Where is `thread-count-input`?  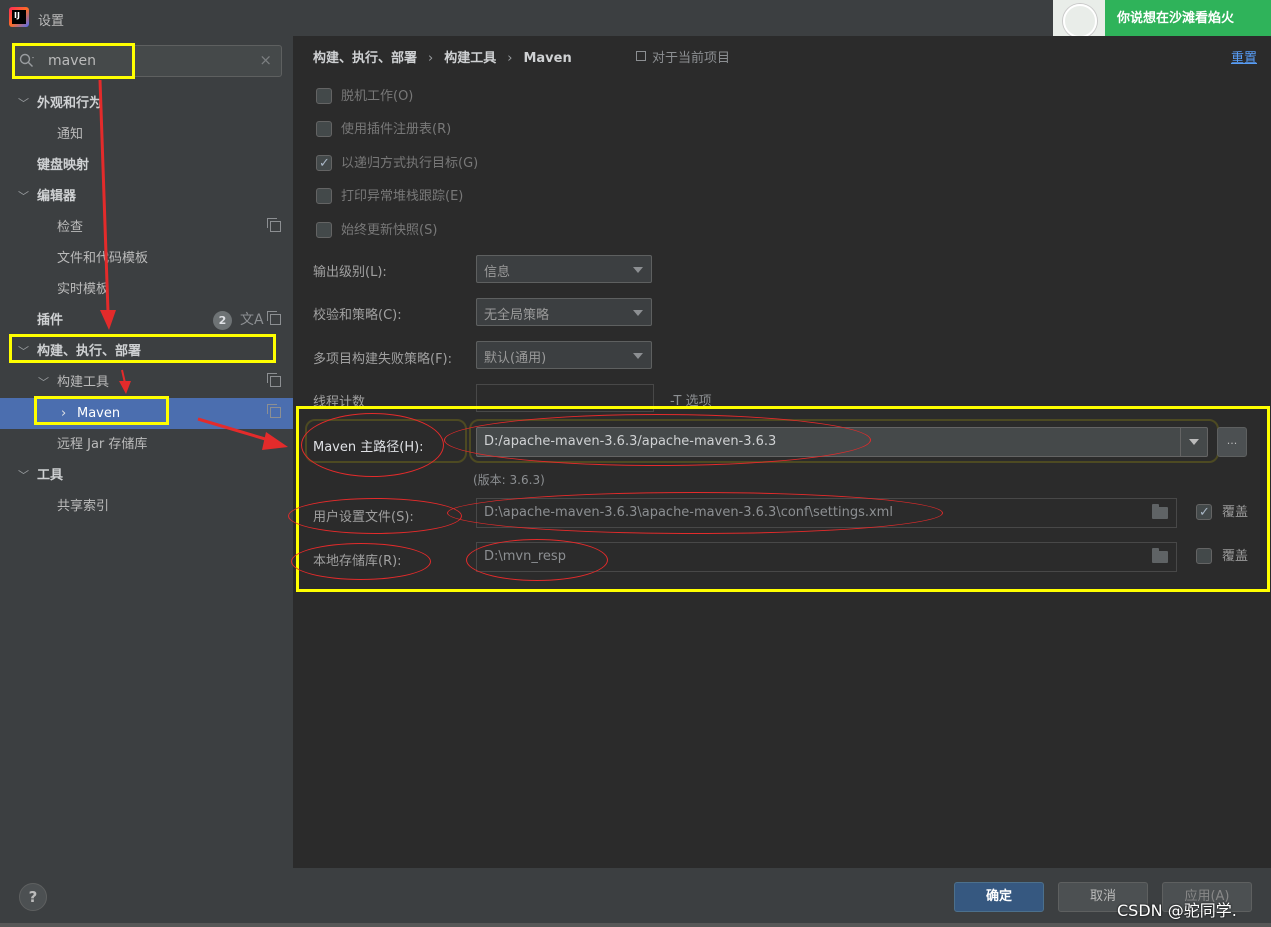 thread-count-input is located at coordinates (565, 398).